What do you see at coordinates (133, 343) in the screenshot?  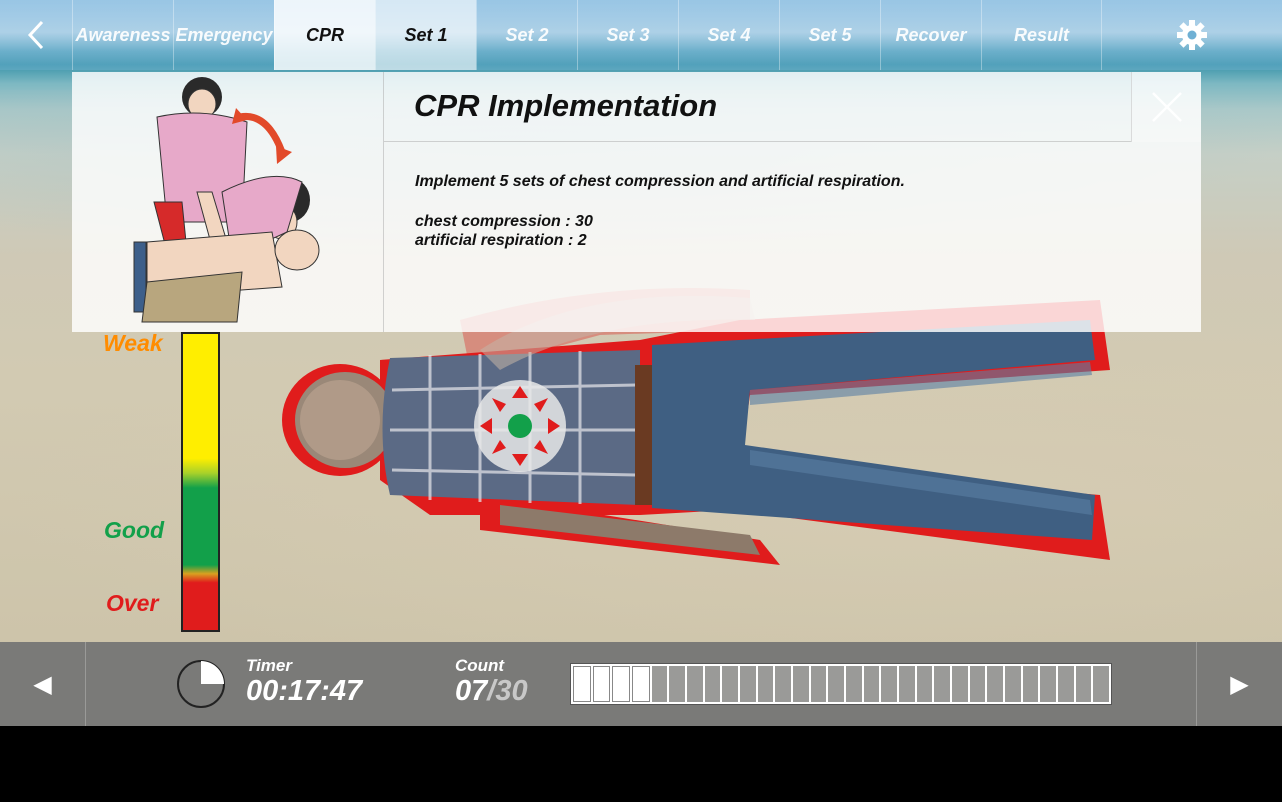 I see `gauge-weak-label: Weak` at bounding box center [133, 343].